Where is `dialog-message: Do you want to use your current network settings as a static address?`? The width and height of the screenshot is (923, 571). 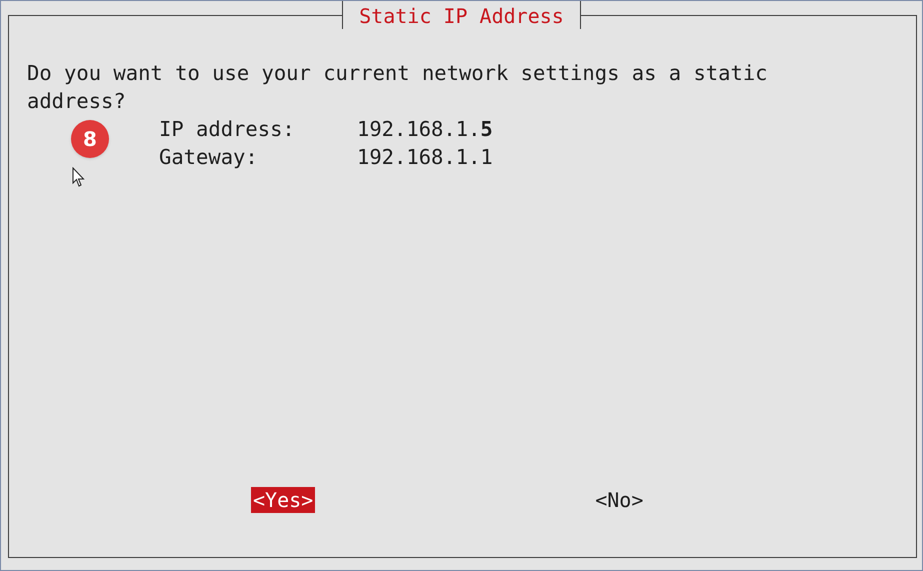
dialog-message: Do you want to use your current network settings as a static address? is located at coordinates (398, 87).